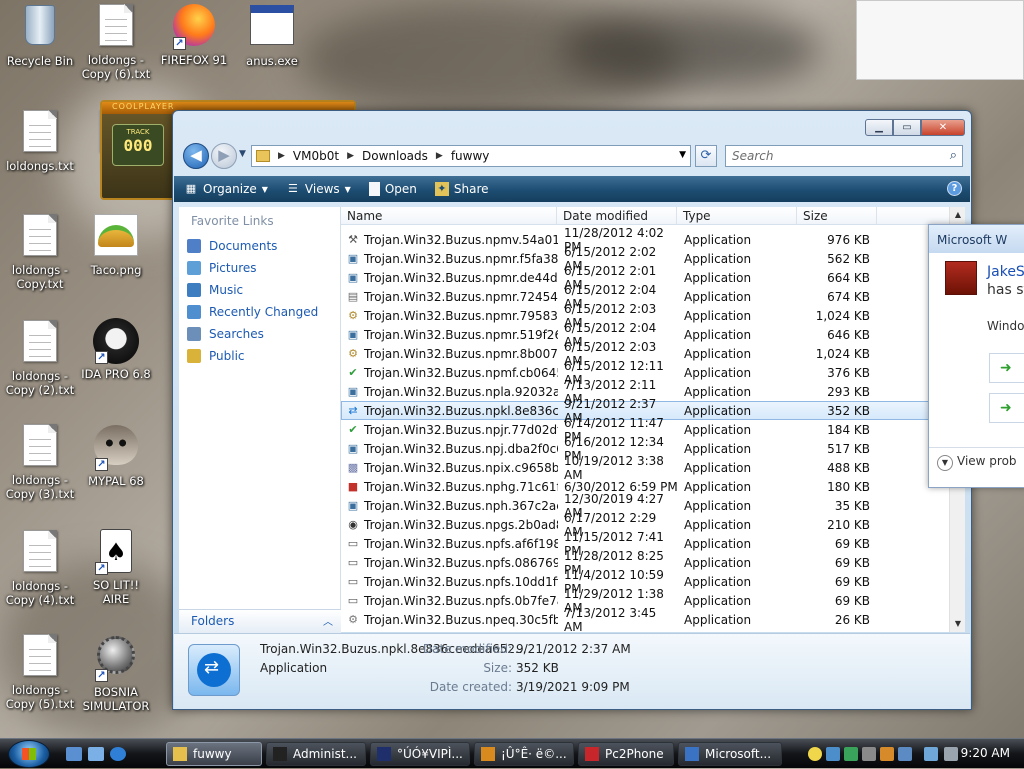  I want to click on file-type: Application, so click(718, 486).